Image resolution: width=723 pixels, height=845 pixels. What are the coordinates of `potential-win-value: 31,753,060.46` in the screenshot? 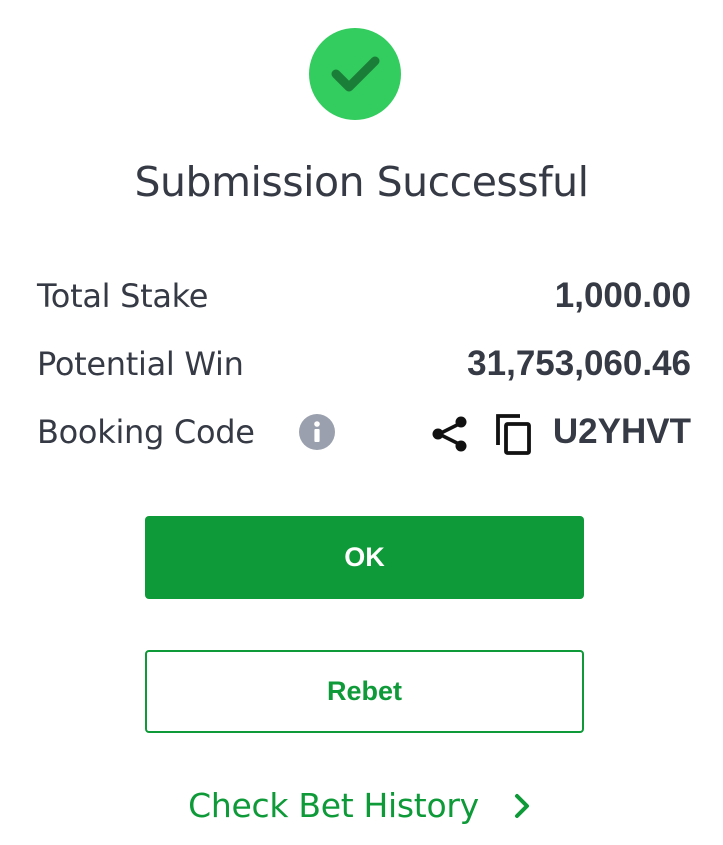 It's located at (579, 363).